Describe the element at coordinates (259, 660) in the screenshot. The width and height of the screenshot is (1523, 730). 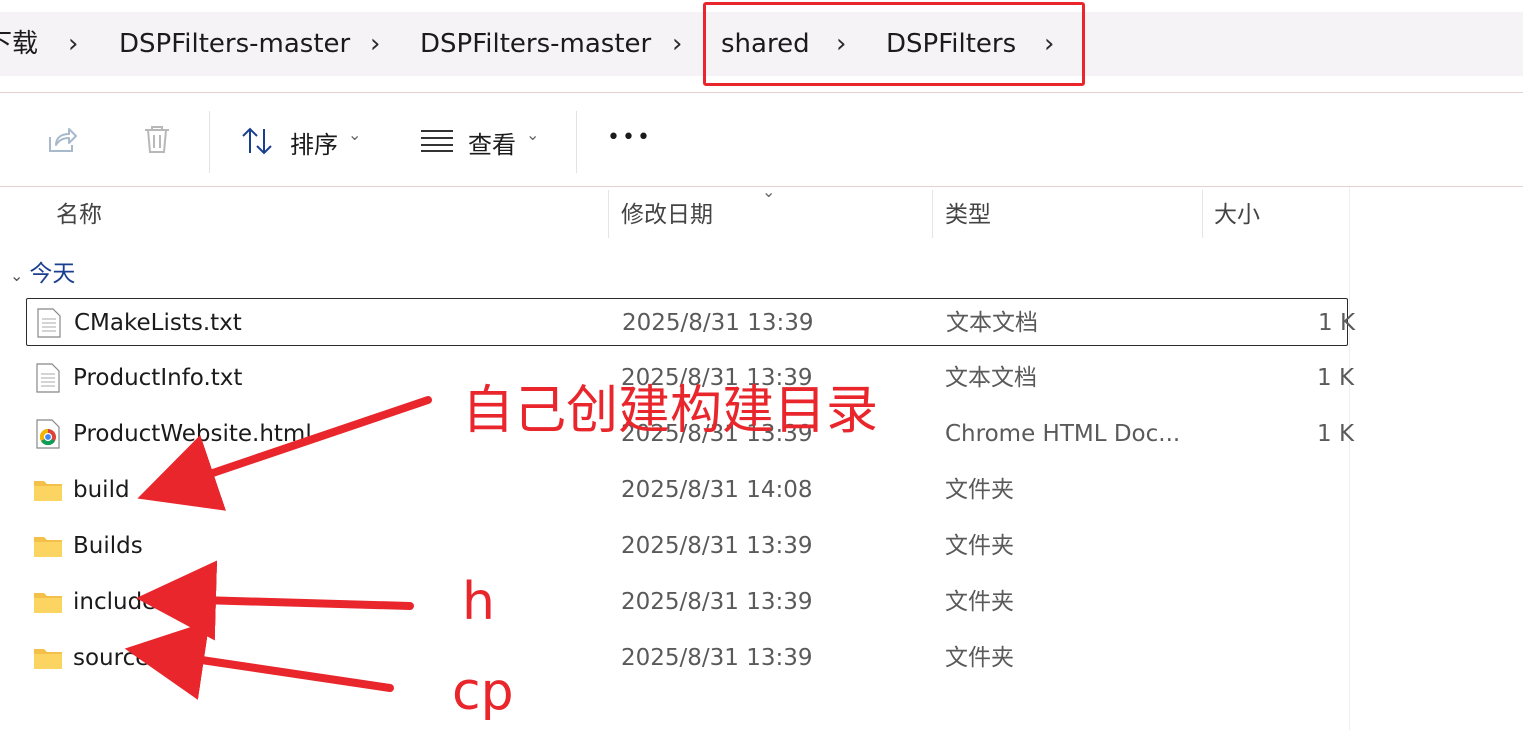
I see `arrow-to-source` at that location.